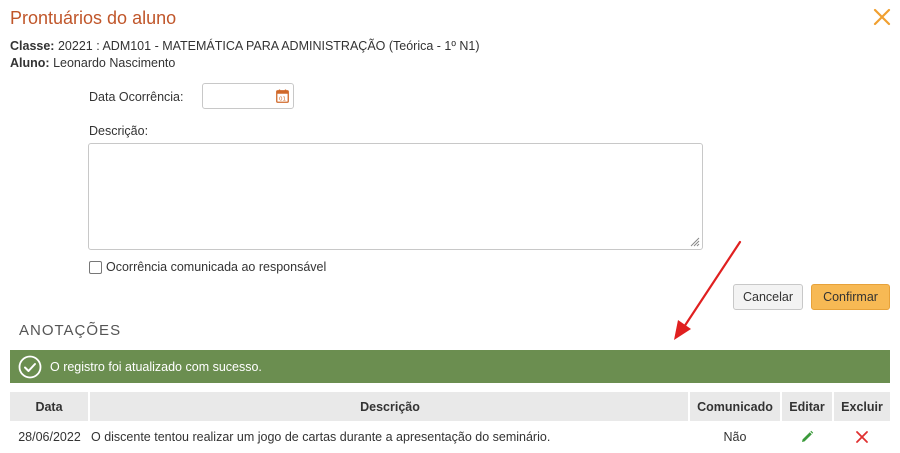 Image resolution: width=900 pixels, height=453 pixels. What do you see at coordinates (850, 297) in the screenshot?
I see `confirm-button: Confirmar` at bounding box center [850, 297].